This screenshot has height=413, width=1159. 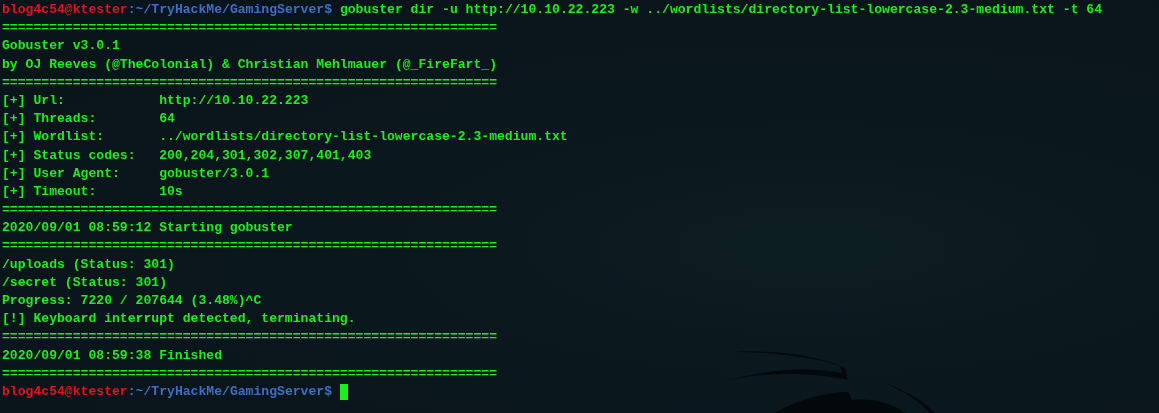 I want to click on command-text: gobuster dir -u http://10.10.22.223 -w ../wordlists/directory-list-lowercase-2.3-medium.txt -t 64, so click(x=721, y=10).